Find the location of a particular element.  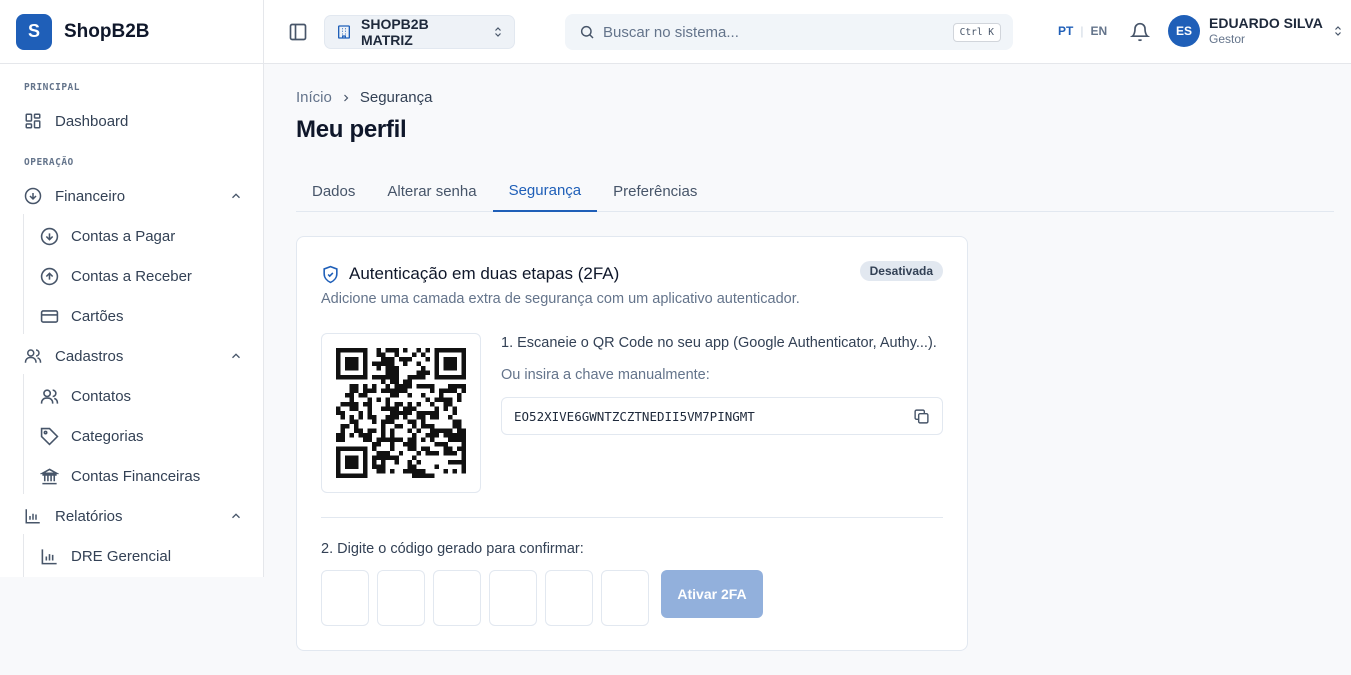

sidebar-item-label: Financeiro is located at coordinates (90, 196).